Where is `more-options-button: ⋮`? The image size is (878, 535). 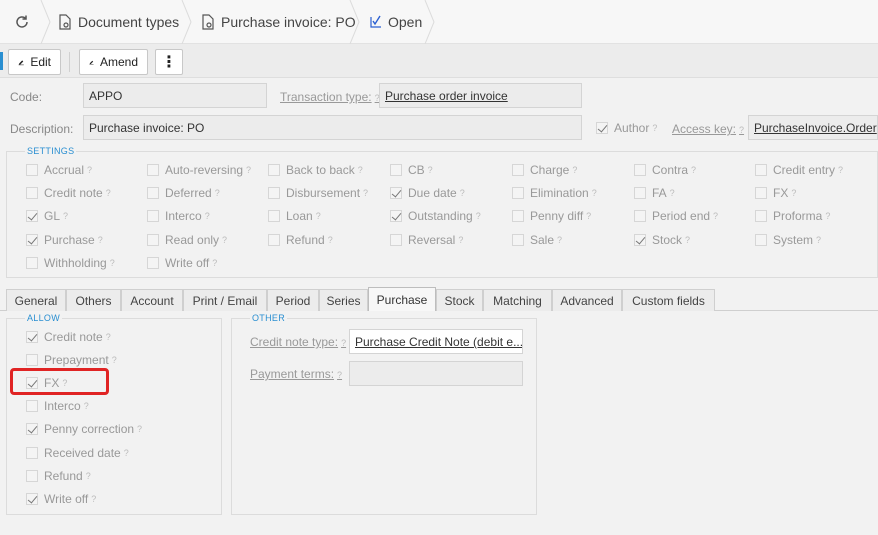
more-options-button: ⋮ is located at coordinates (169, 62).